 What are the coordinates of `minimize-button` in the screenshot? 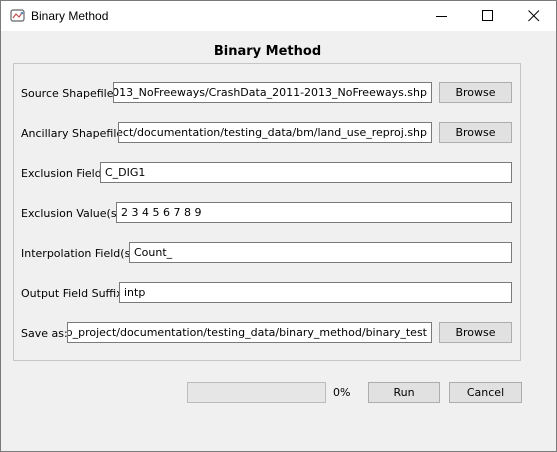 It's located at (442, 16).